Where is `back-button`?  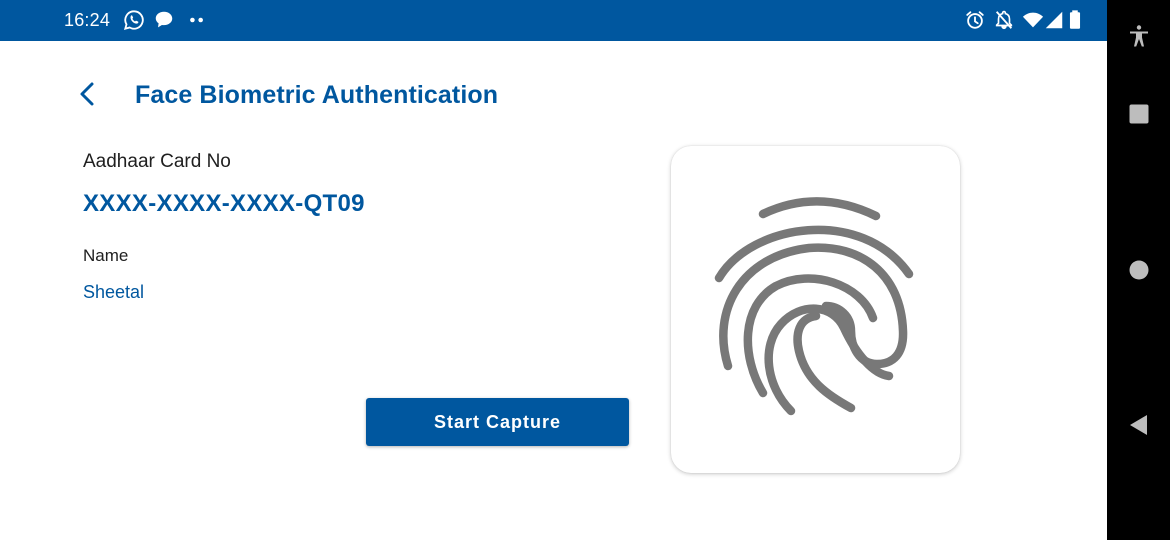
back-button is located at coordinates (88, 94).